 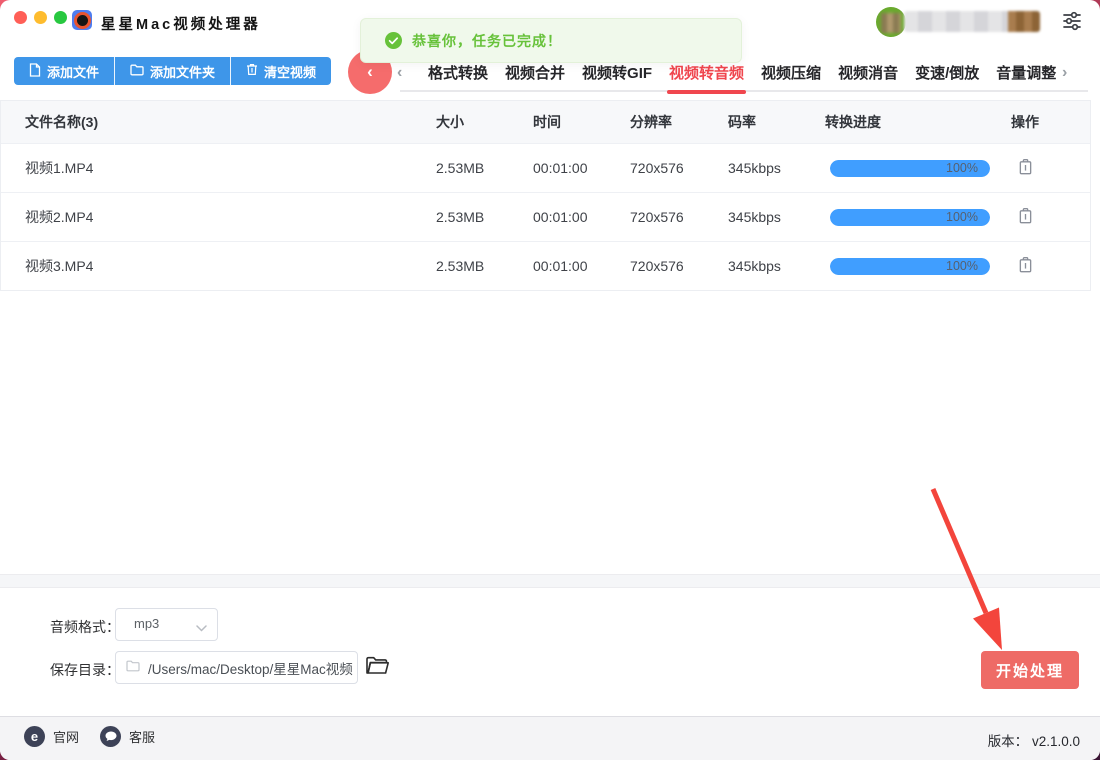 I want to click on col-resolution: 分辨率, so click(x=651, y=122).